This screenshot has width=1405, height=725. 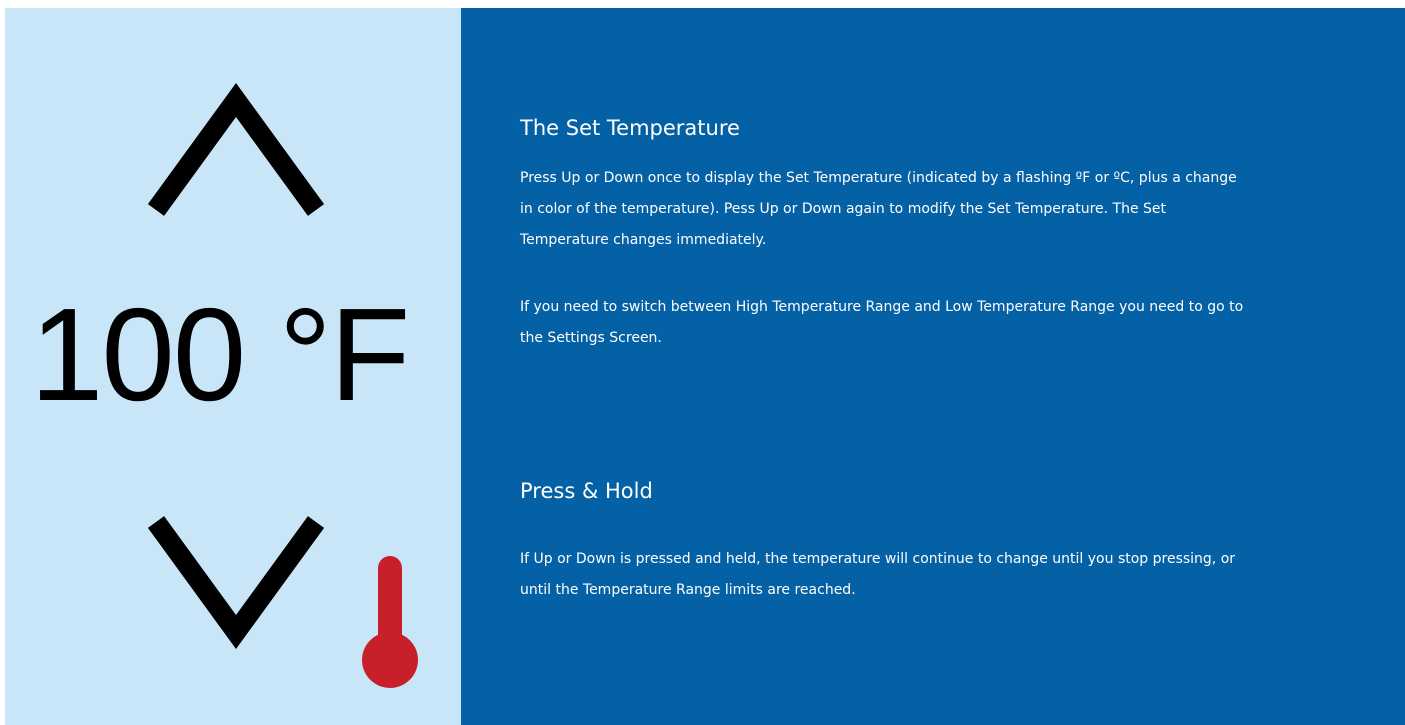 I want to click on thermometer-icon, so click(x=390, y=622).